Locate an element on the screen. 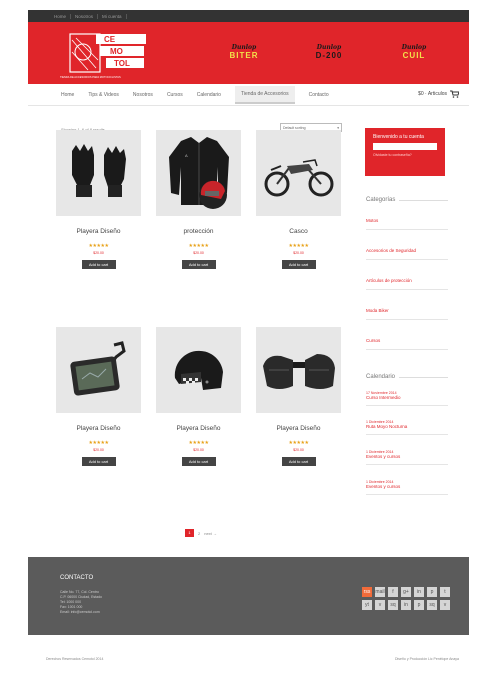  nav-item-cursos: Cursos is located at coordinates (175, 95).